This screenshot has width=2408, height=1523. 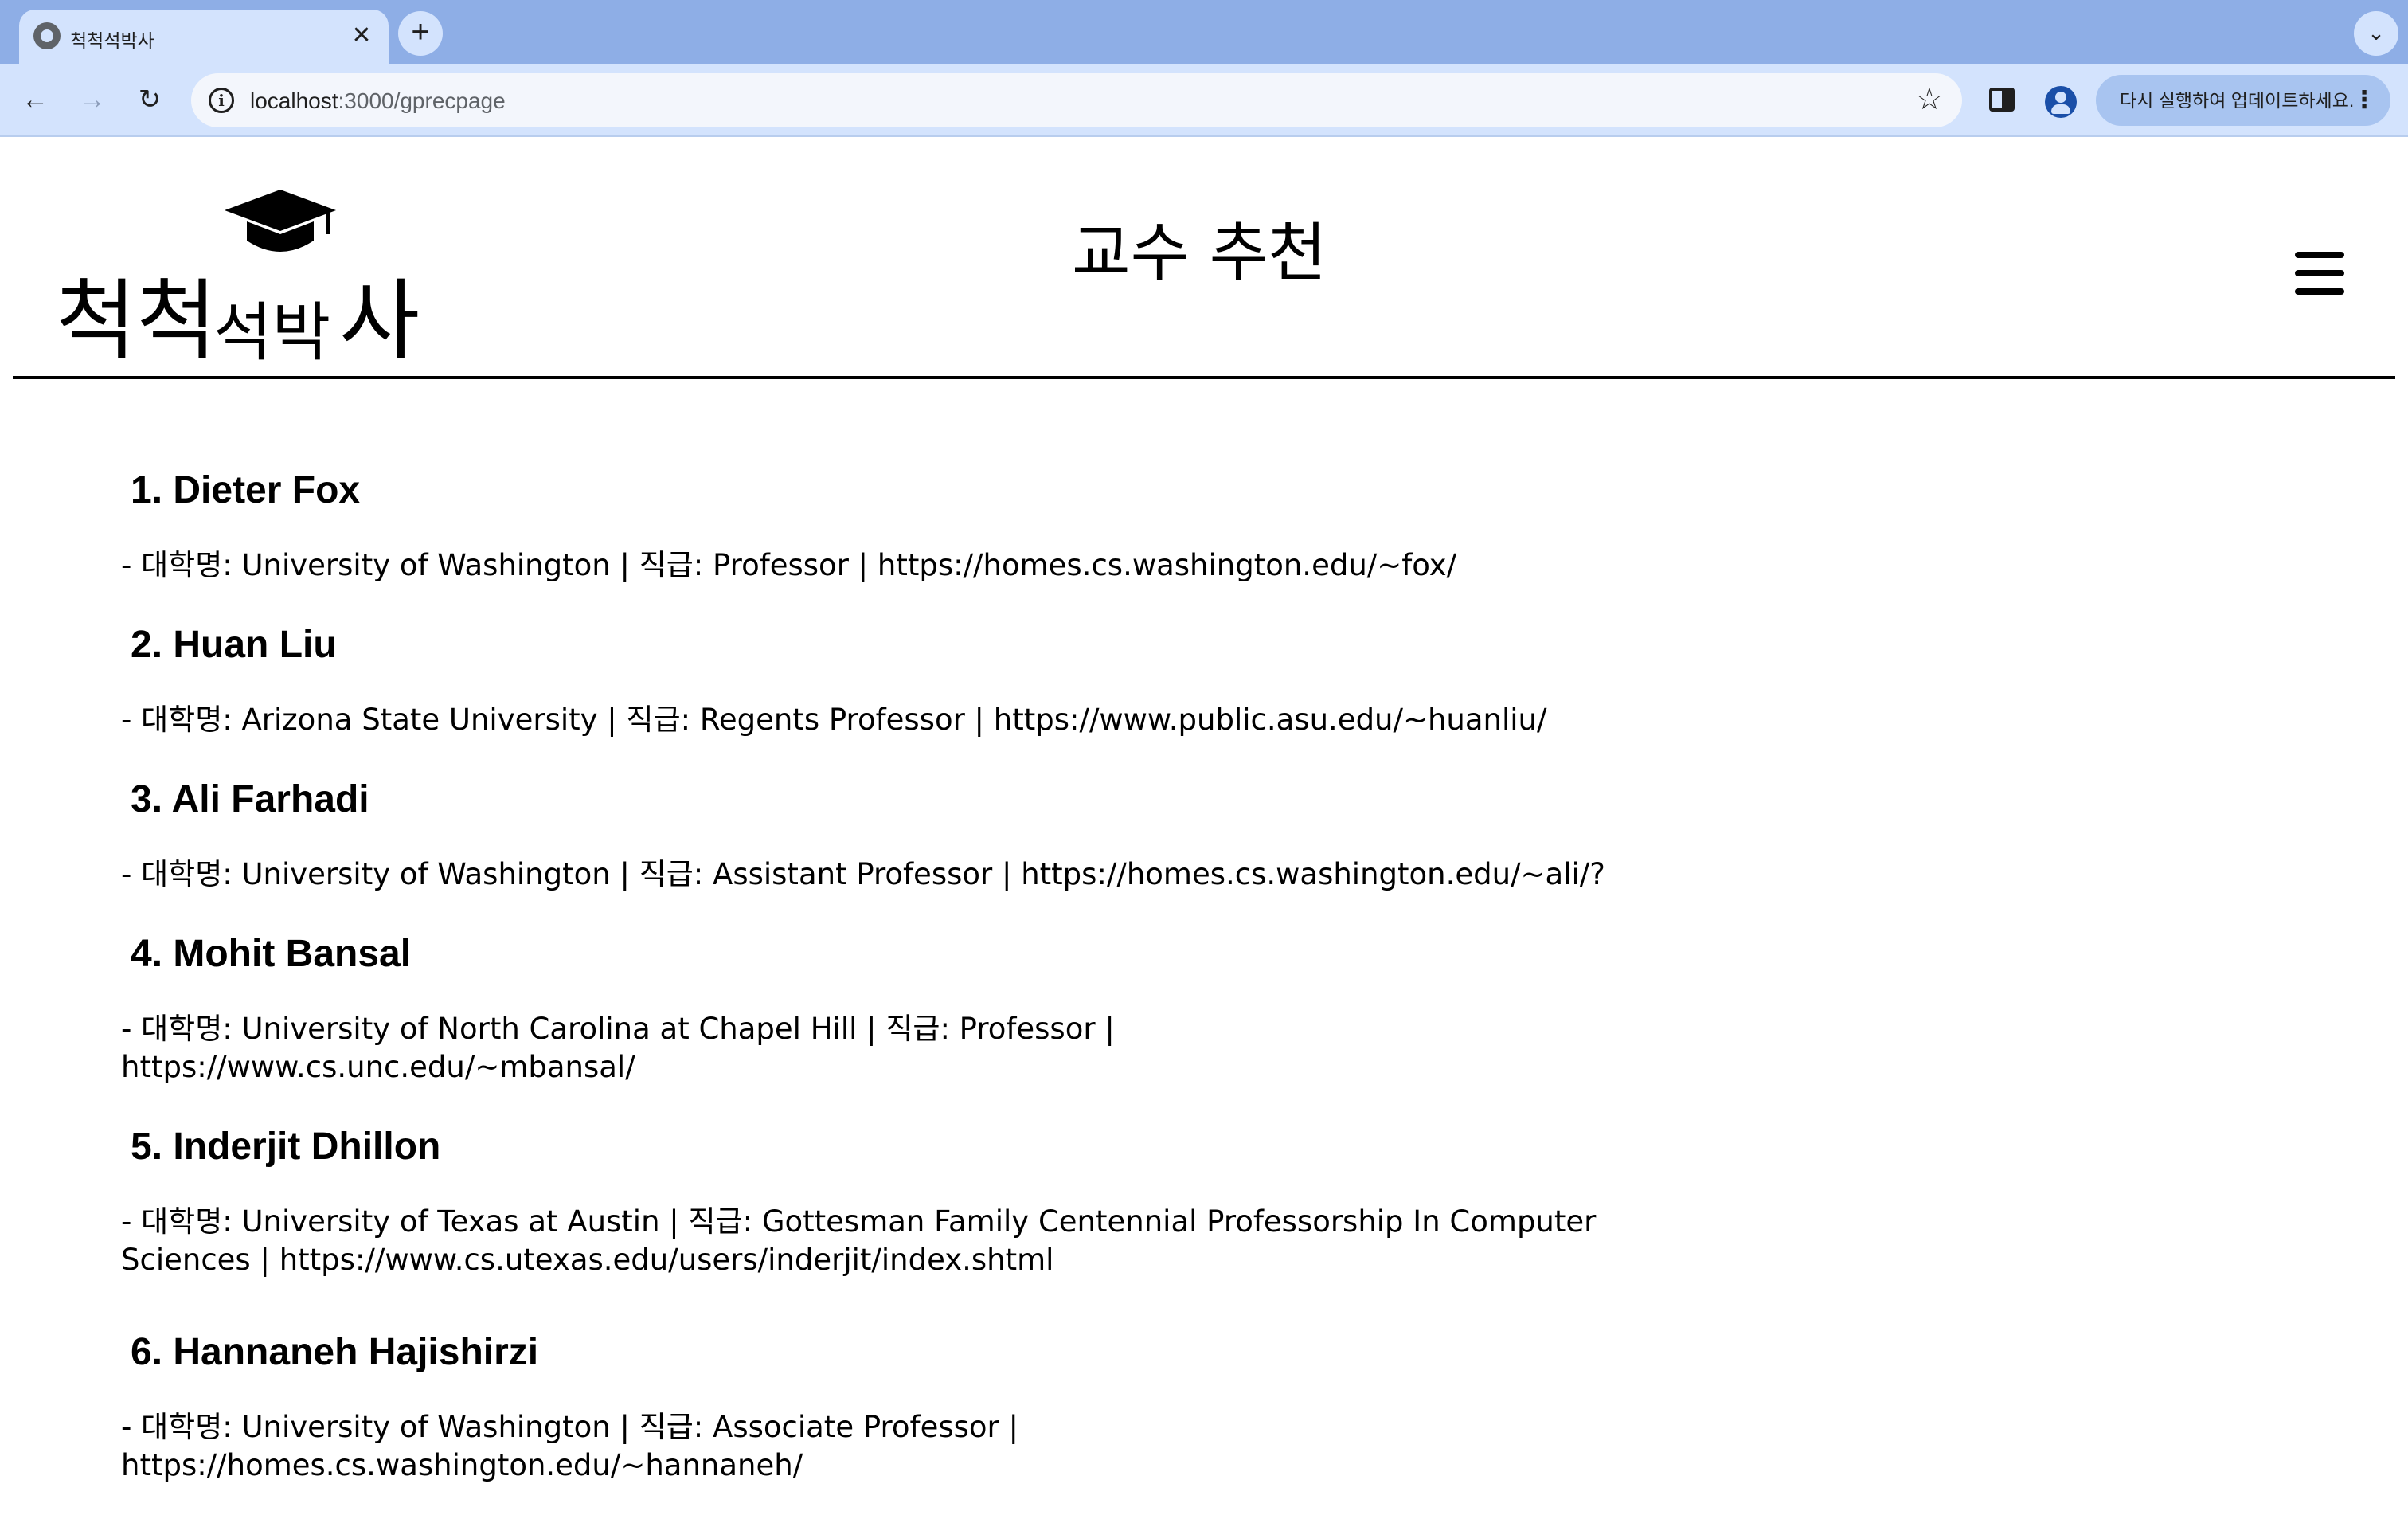 What do you see at coordinates (280, 221) in the screenshot?
I see `graduation-cap-icon` at bounding box center [280, 221].